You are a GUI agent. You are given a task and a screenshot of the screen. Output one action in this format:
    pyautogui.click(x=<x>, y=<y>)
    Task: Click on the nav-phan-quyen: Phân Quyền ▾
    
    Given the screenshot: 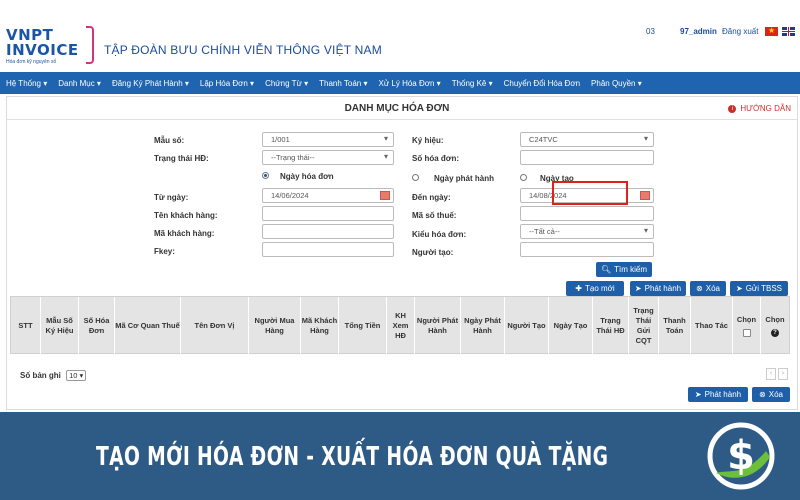 What is the action you would take?
    pyautogui.click(x=616, y=83)
    